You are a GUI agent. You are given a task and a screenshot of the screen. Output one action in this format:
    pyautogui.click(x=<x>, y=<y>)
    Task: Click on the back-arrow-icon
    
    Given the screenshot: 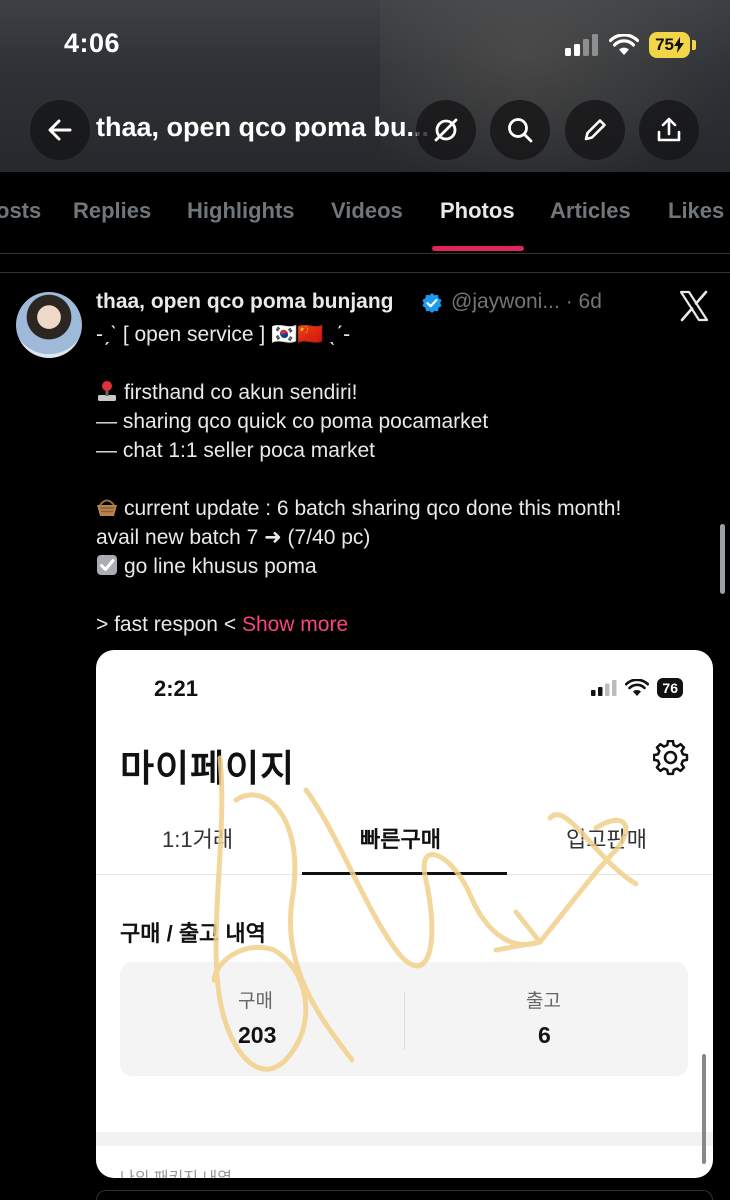 What is the action you would take?
    pyautogui.click(x=60, y=130)
    